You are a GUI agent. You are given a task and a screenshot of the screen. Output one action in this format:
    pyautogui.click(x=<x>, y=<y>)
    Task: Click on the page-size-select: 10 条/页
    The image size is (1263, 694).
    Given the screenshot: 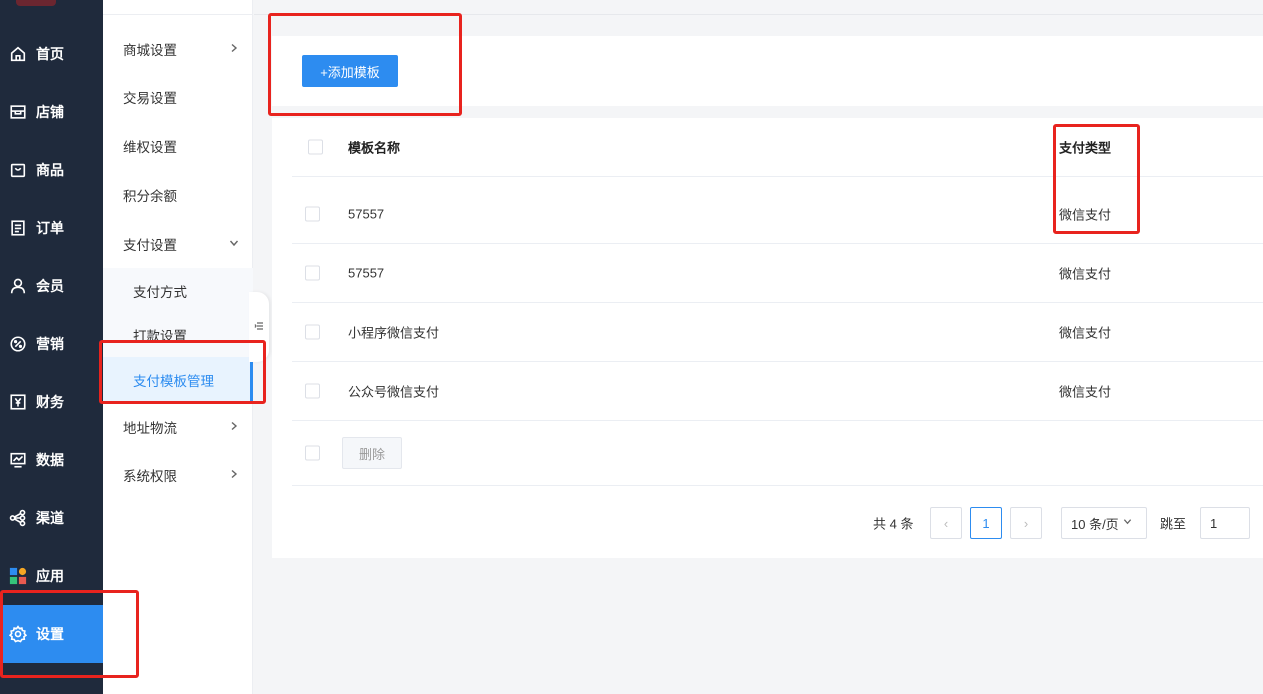 What is the action you would take?
    pyautogui.click(x=1104, y=523)
    